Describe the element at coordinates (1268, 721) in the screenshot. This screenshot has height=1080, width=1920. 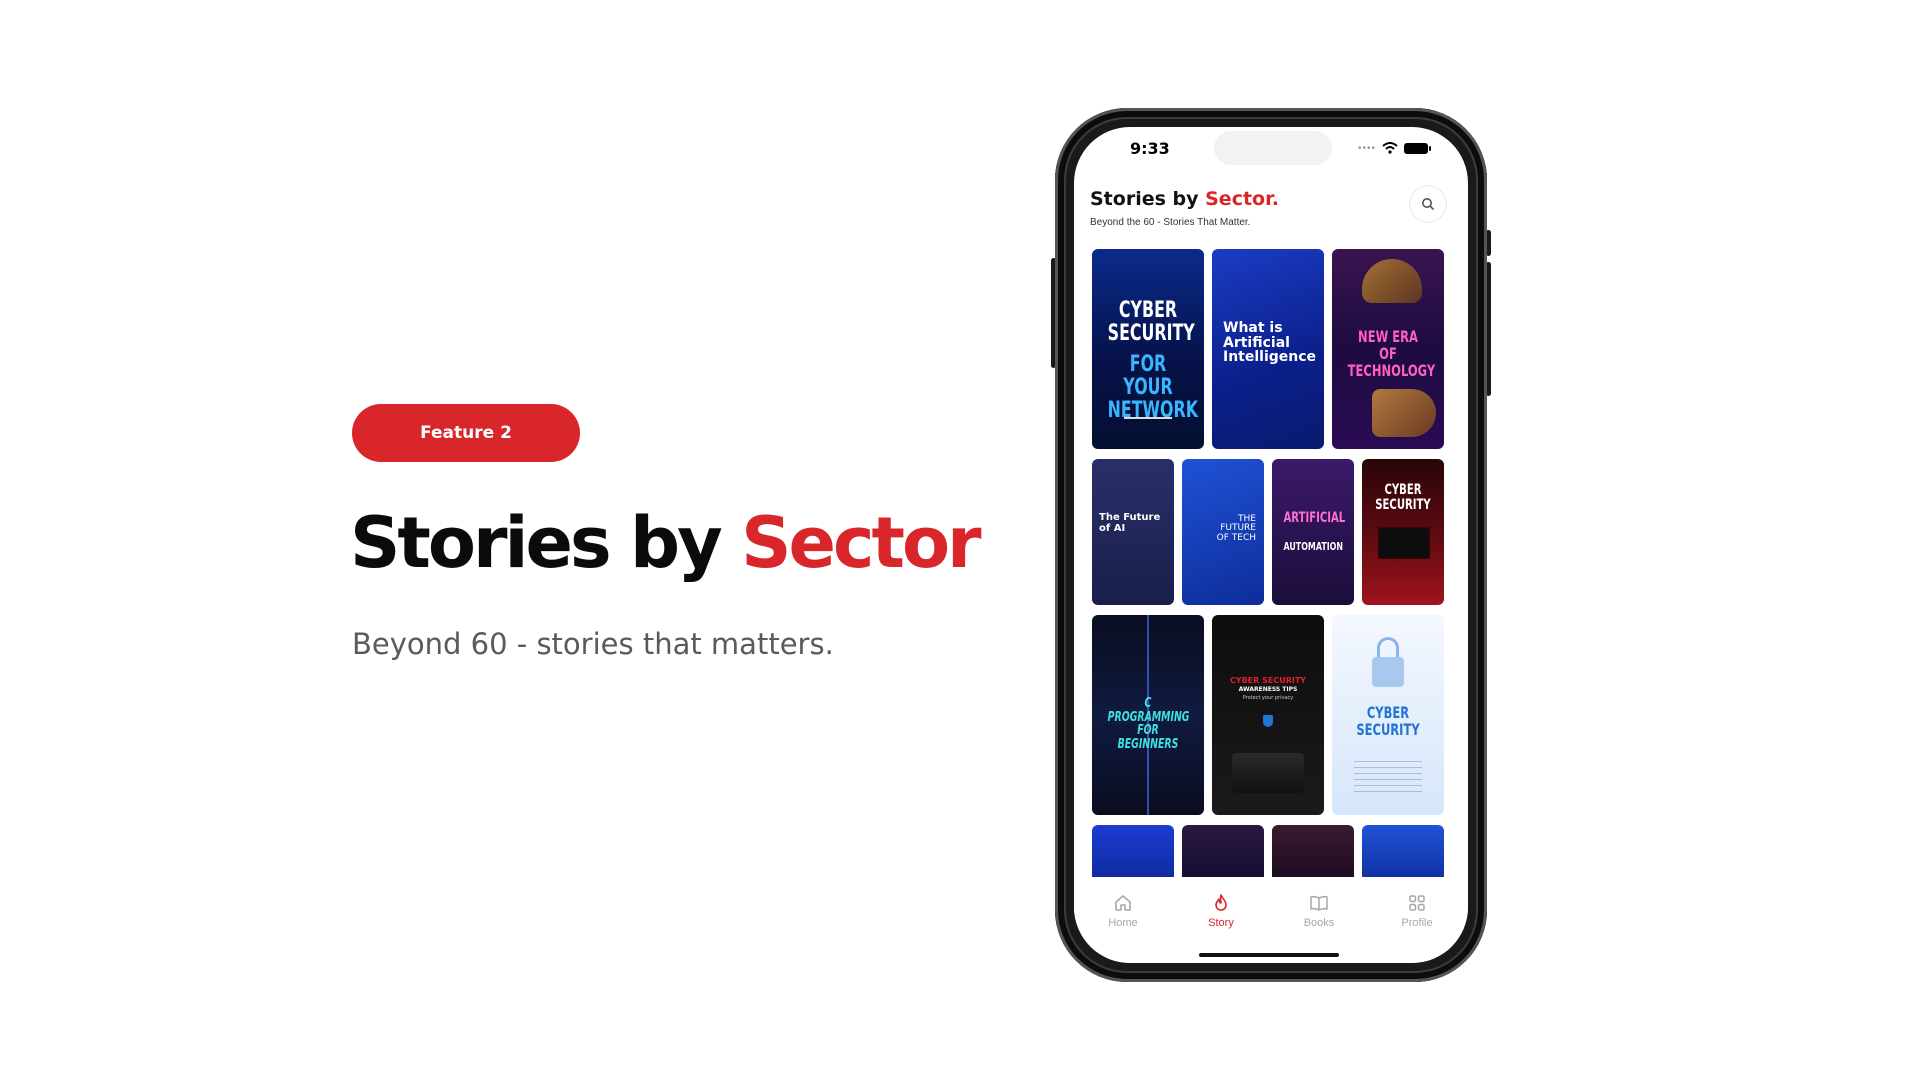
I see `shield-icon` at that location.